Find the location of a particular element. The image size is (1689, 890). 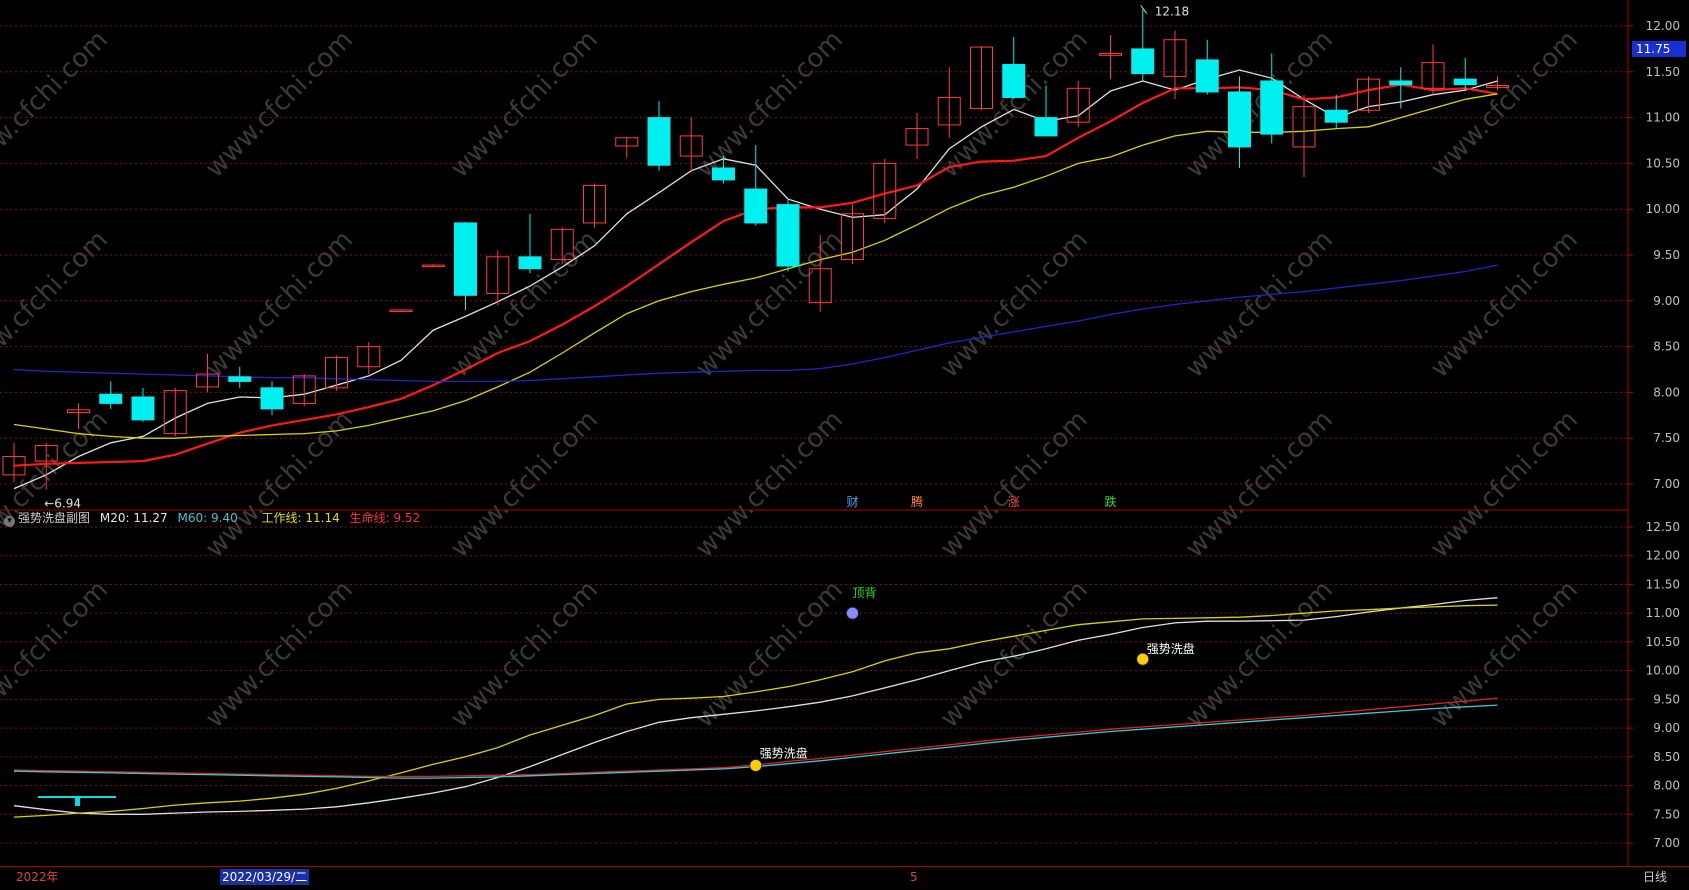

indicator-tick-label: 10.00 is located at coordinates (1663, 671).